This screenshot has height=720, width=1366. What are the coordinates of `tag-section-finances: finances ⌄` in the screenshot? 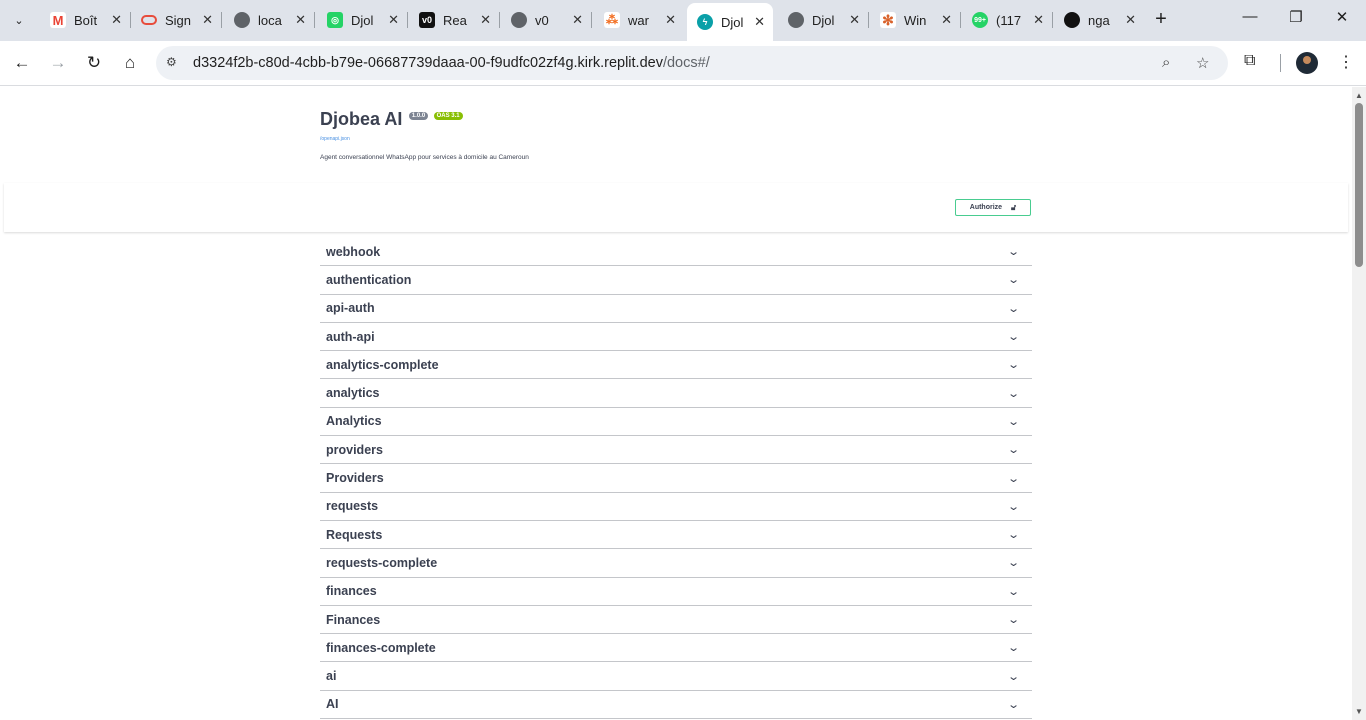 It's located at (676, 592).